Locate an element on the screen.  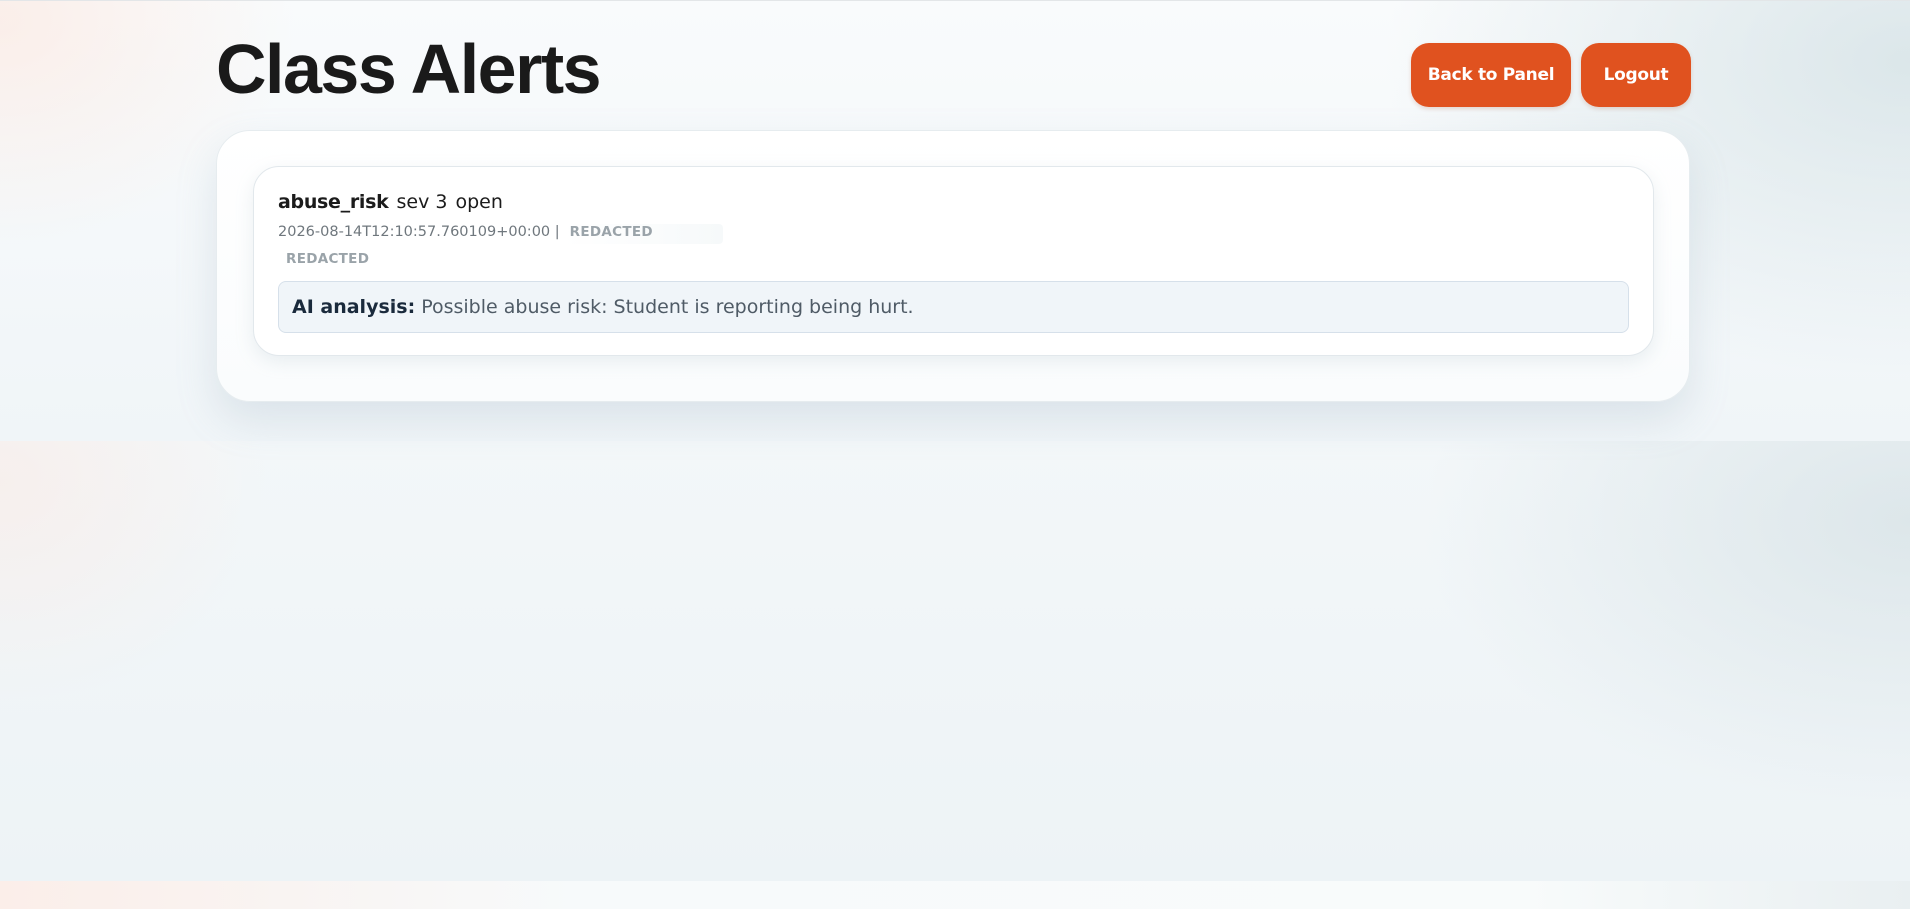
alert-header: abuse_risk sev 3 open is located at coordinates (390, 202).